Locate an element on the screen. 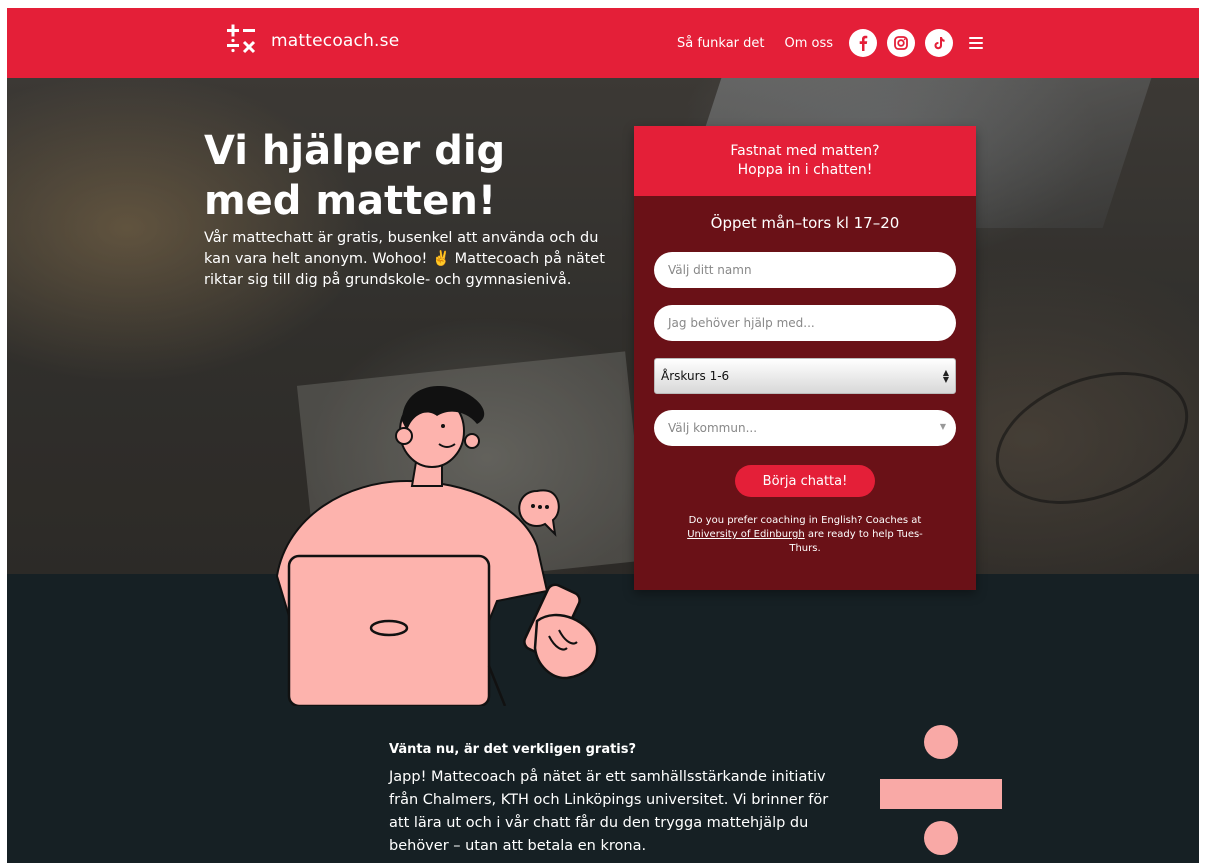  chevron-down-icon: ▼ is located at coordinates (942, 426).